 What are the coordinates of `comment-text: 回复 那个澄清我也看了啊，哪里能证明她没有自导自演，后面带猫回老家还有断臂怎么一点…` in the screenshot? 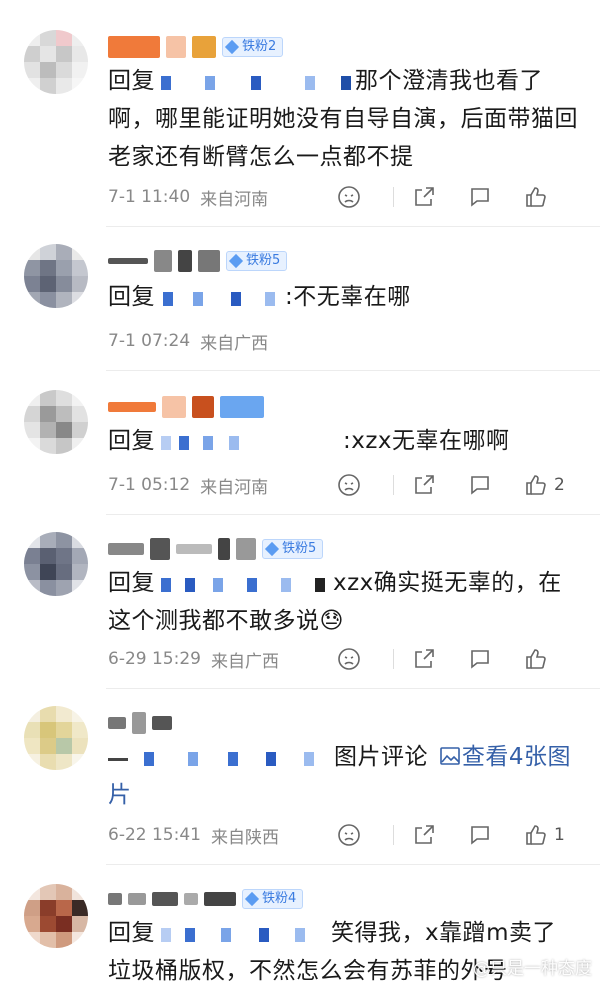 It's located at (343, 119).